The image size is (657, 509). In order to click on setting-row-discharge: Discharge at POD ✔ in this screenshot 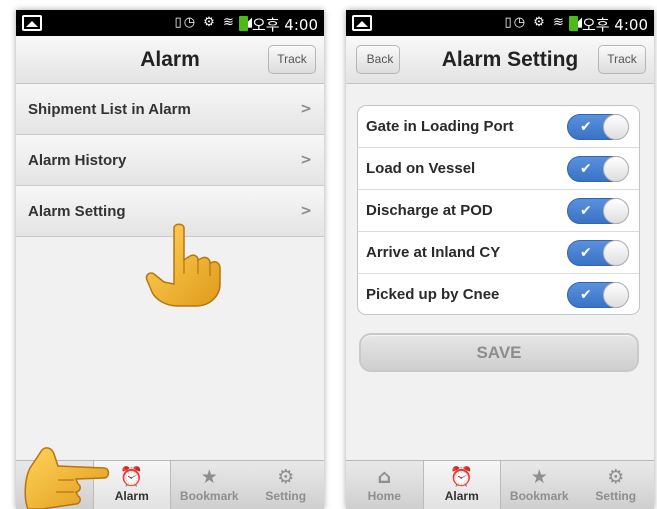, I will do `click(498, 211)`.